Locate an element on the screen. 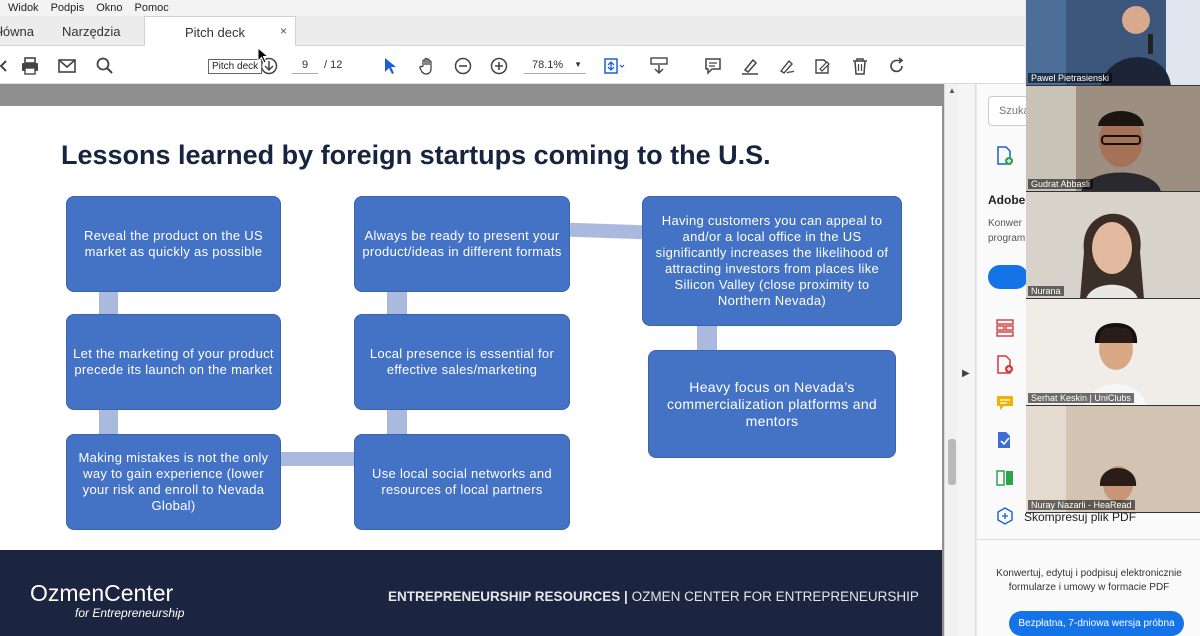 The image size is (1200, 636). compare-files-icon is located at coordinates (1005, 478).